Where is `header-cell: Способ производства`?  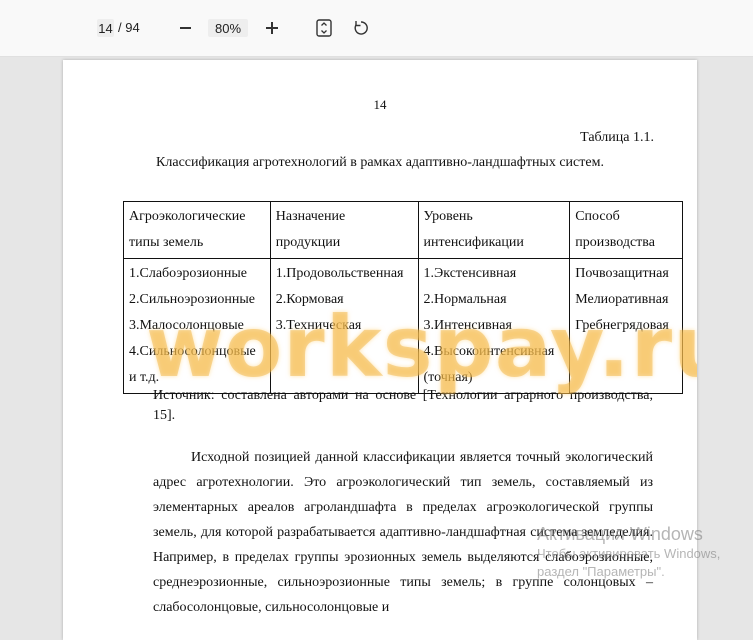 header-cell: Способ производства is located at coordinates (626, 230).